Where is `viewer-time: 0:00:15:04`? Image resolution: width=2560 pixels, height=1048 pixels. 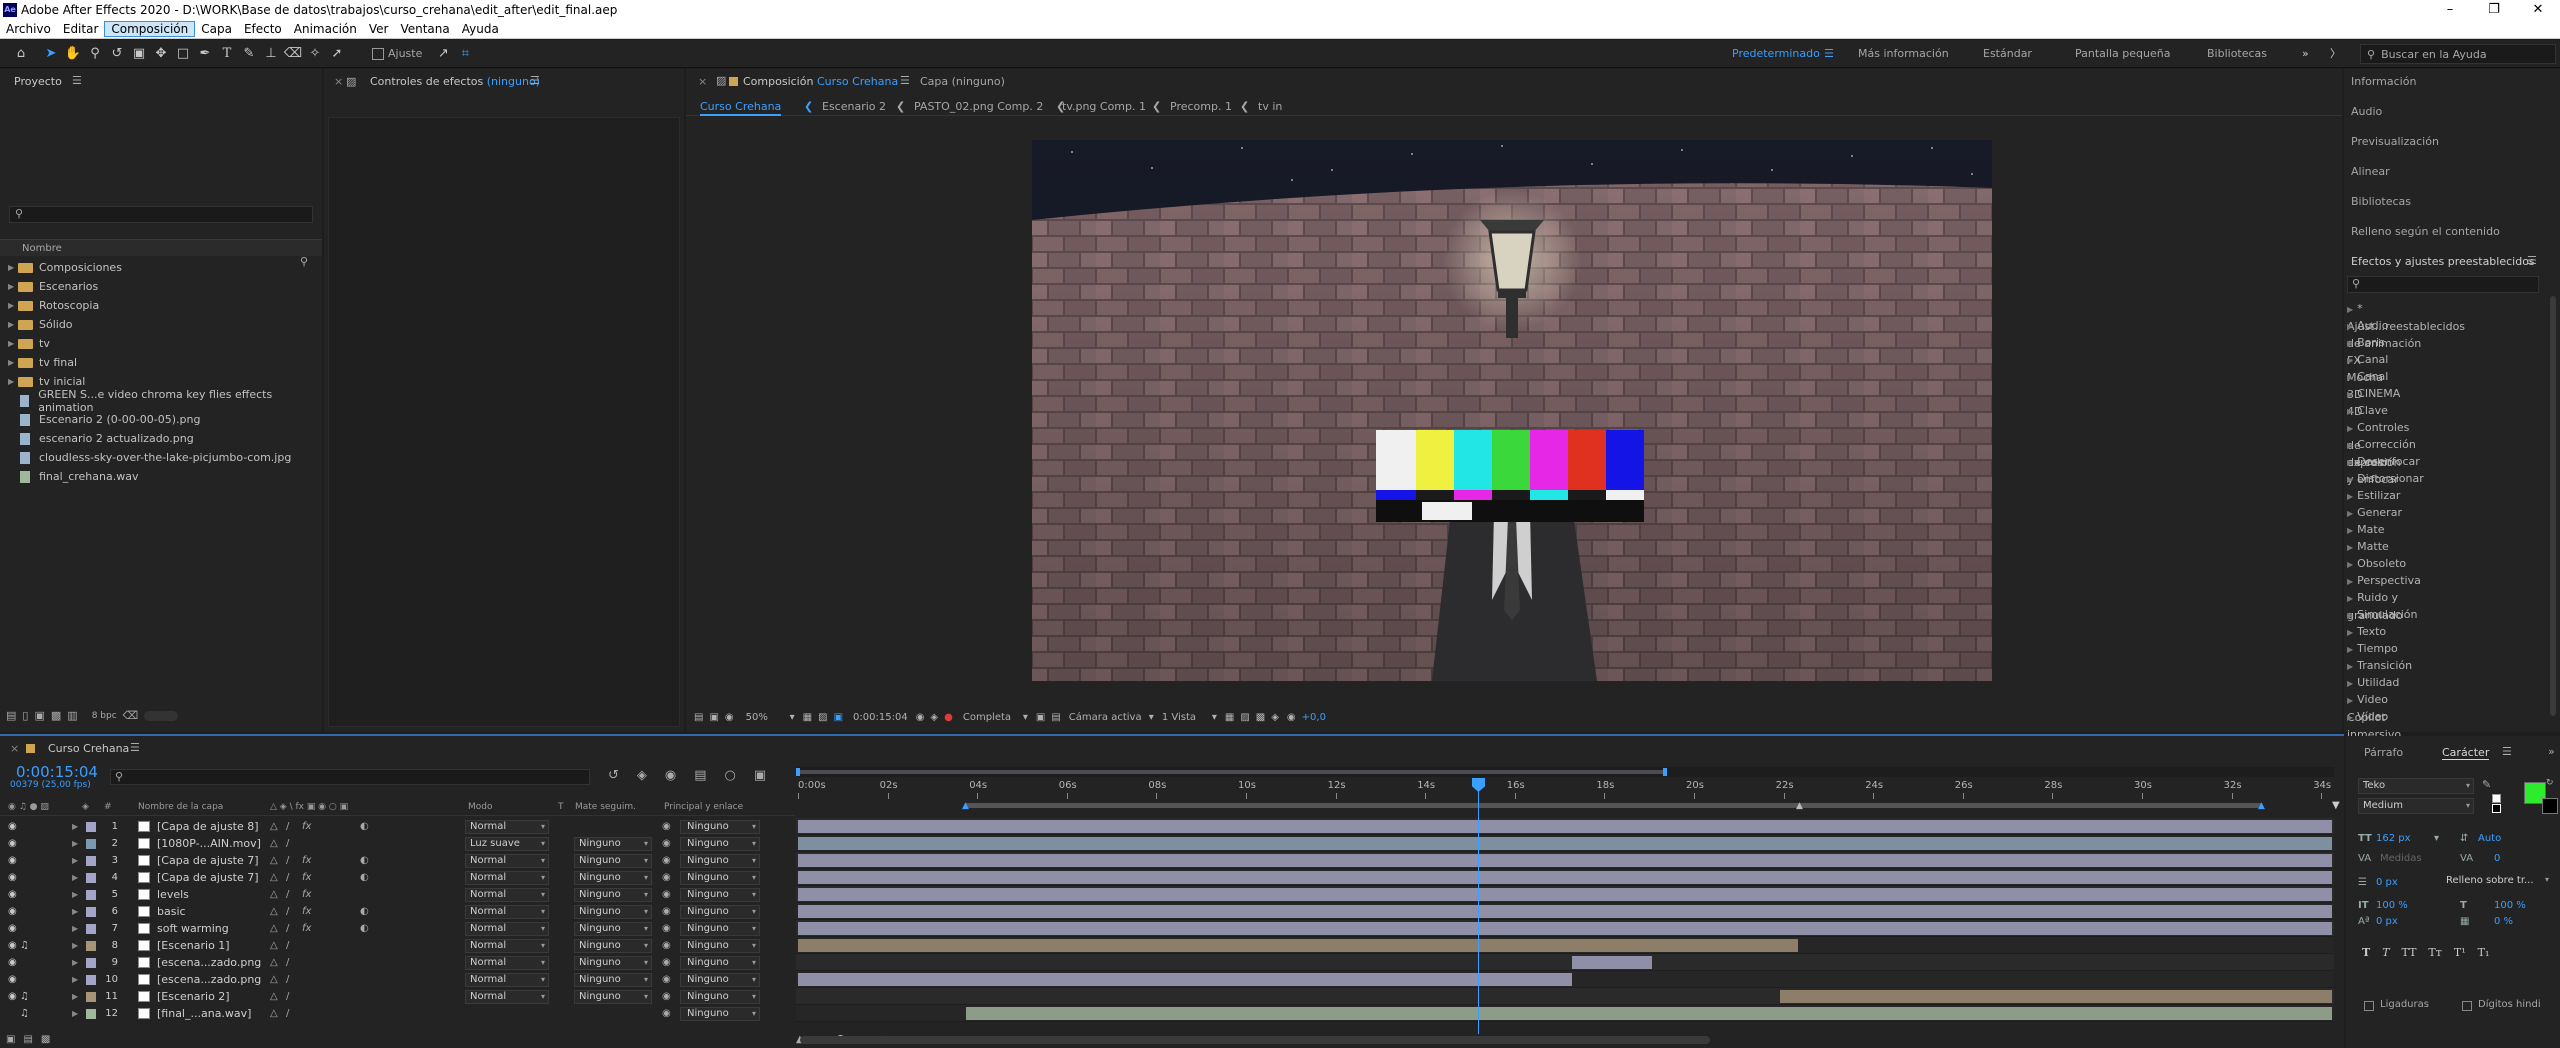 viewer-time: 0:00:15:04 is located at coordinates (880, 717).